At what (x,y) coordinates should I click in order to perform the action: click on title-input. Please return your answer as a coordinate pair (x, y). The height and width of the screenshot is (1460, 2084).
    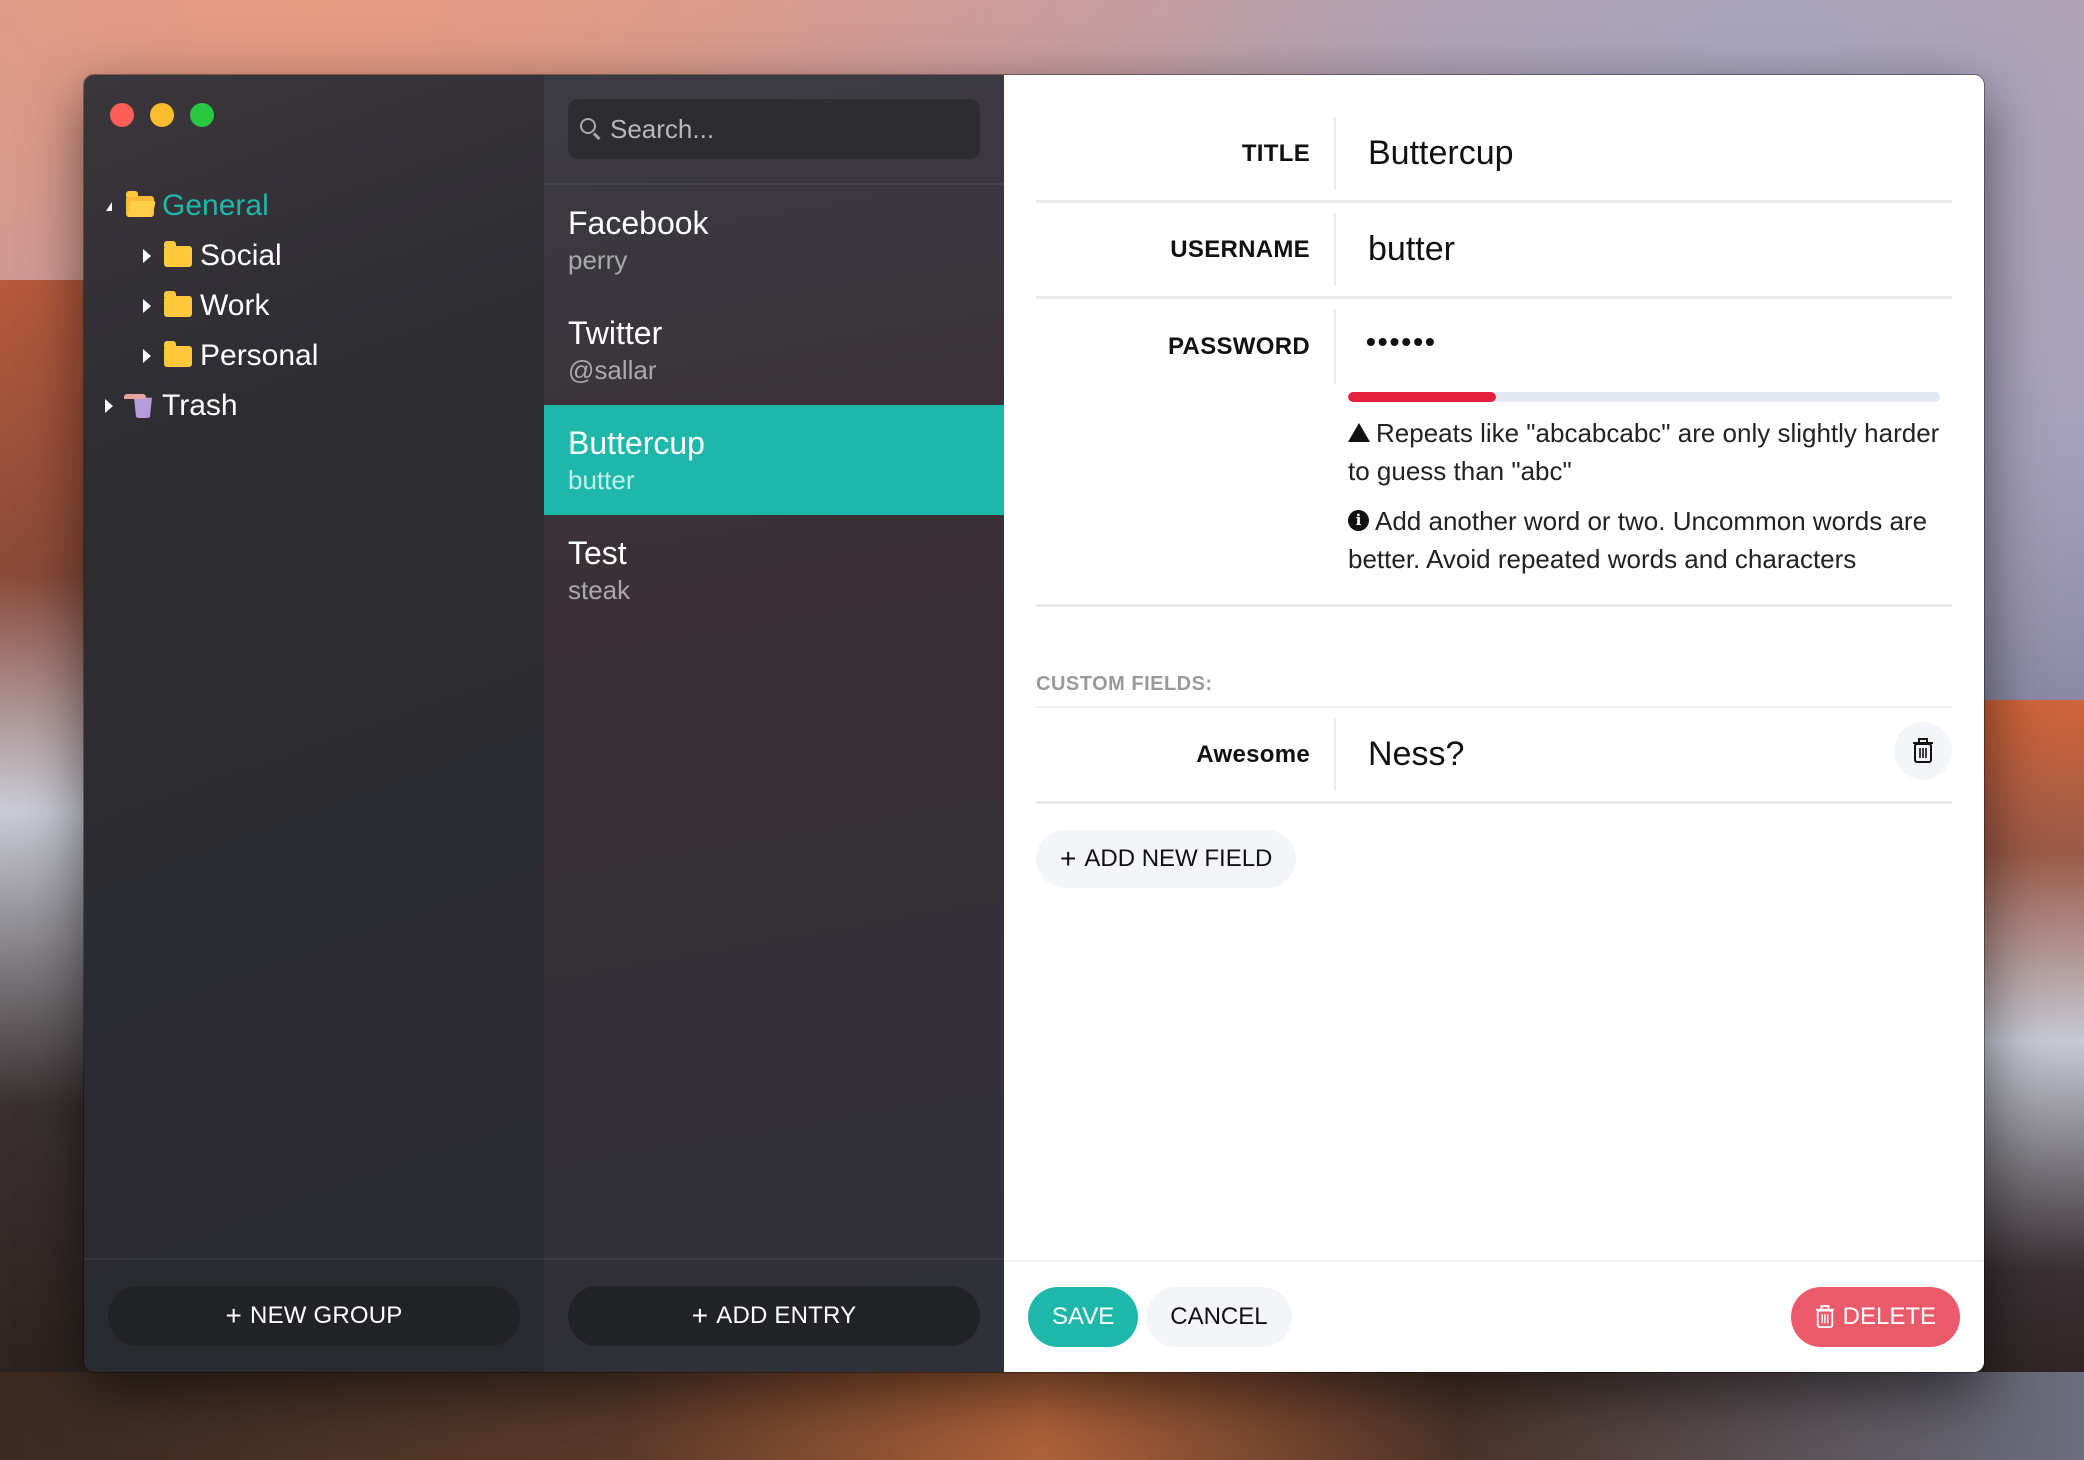
    Looking at the image, I should click on (1659, 153).